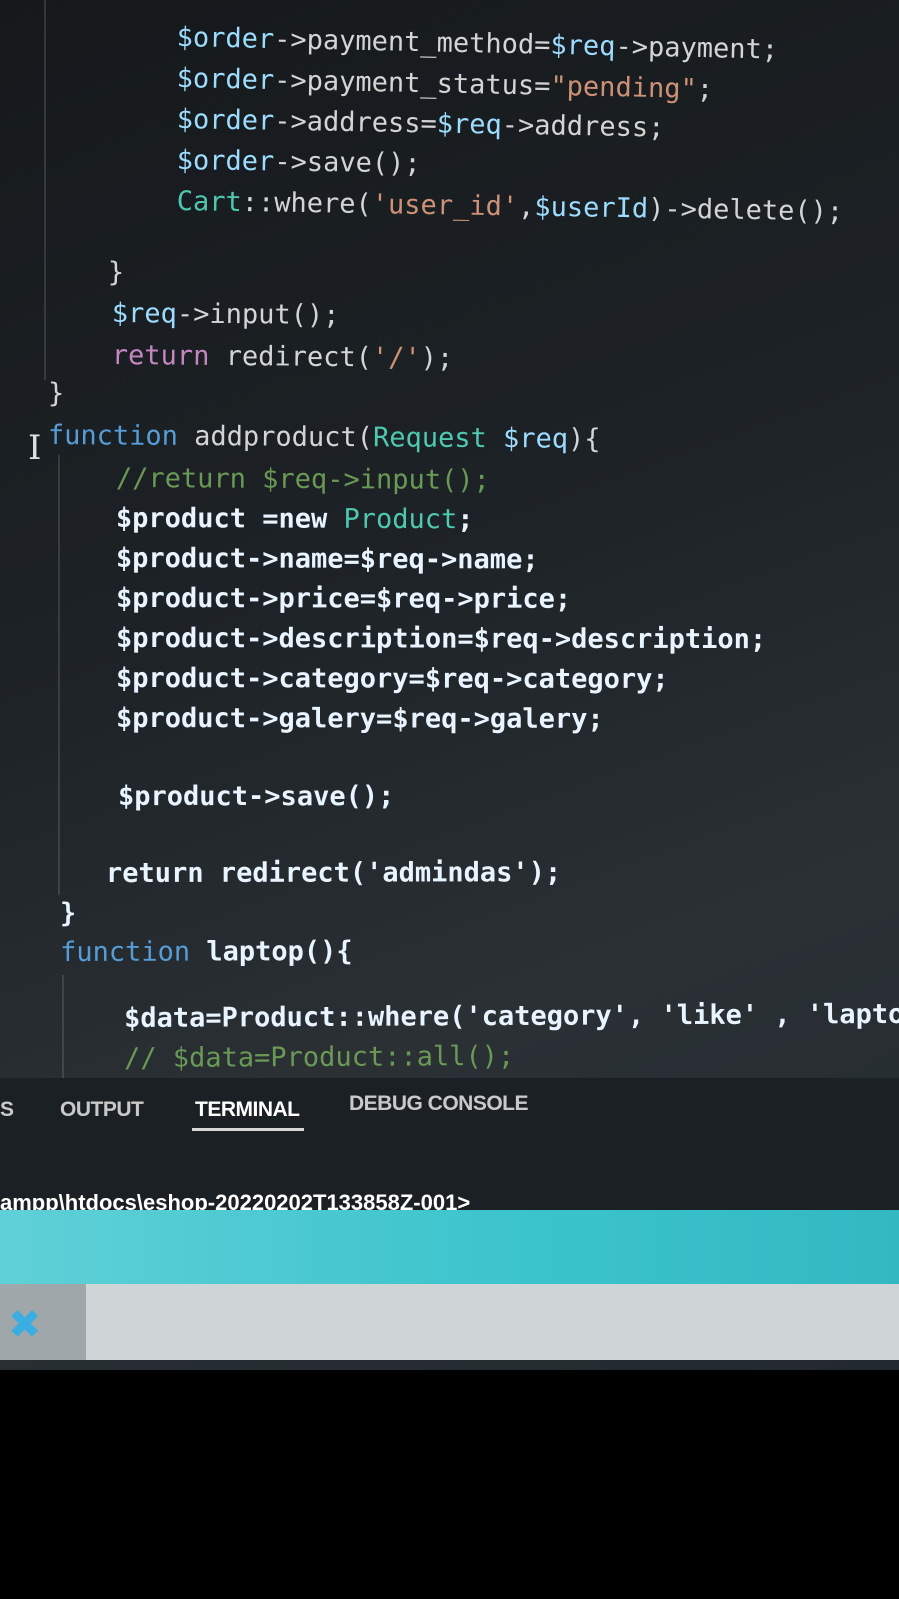  I want to click on code-token: laptop(){, so click(271, 951).